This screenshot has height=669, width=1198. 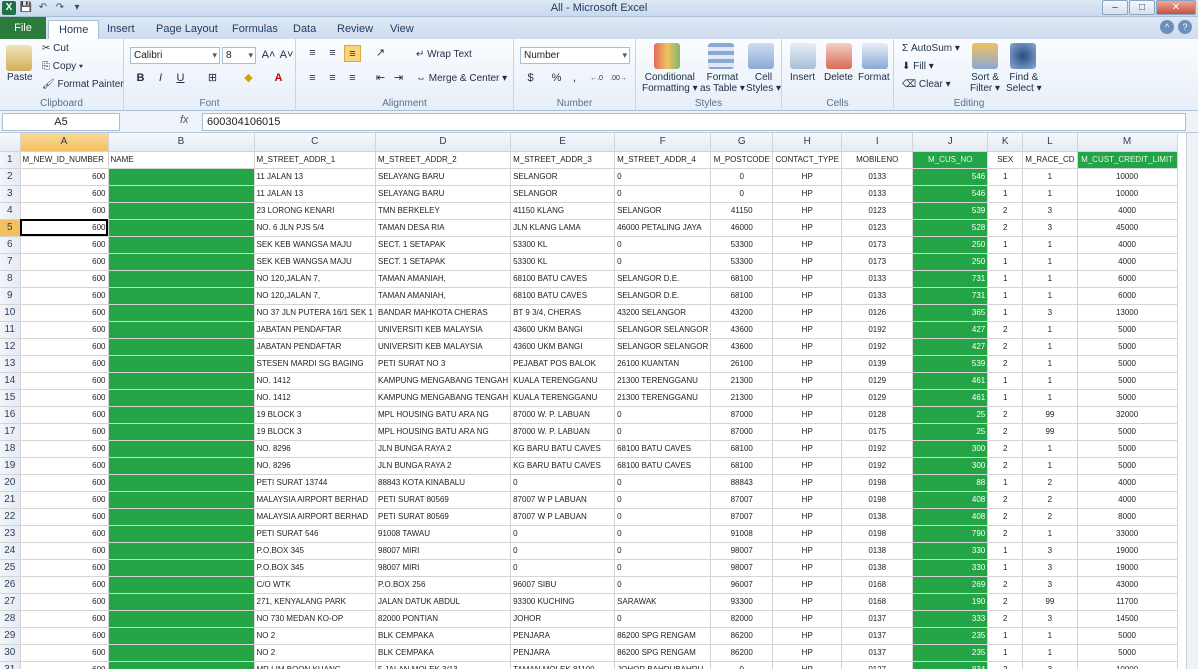 What do you see at coordinates (239, 55) in the screenshot?
I see `font-size-select: 8` at bounding box center [239, 55].